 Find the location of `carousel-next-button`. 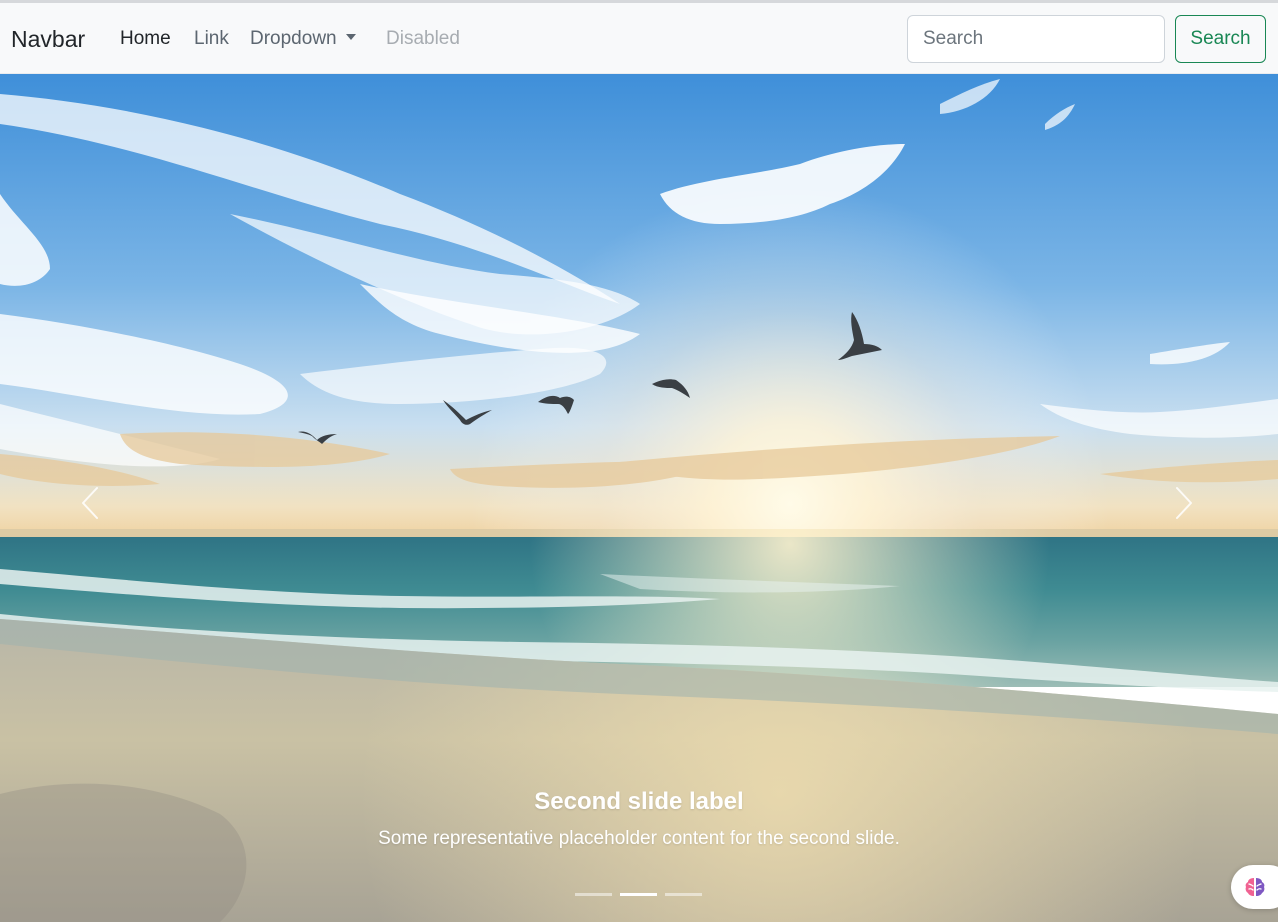

carousel-next-button is located at coordinates (1184, 502).